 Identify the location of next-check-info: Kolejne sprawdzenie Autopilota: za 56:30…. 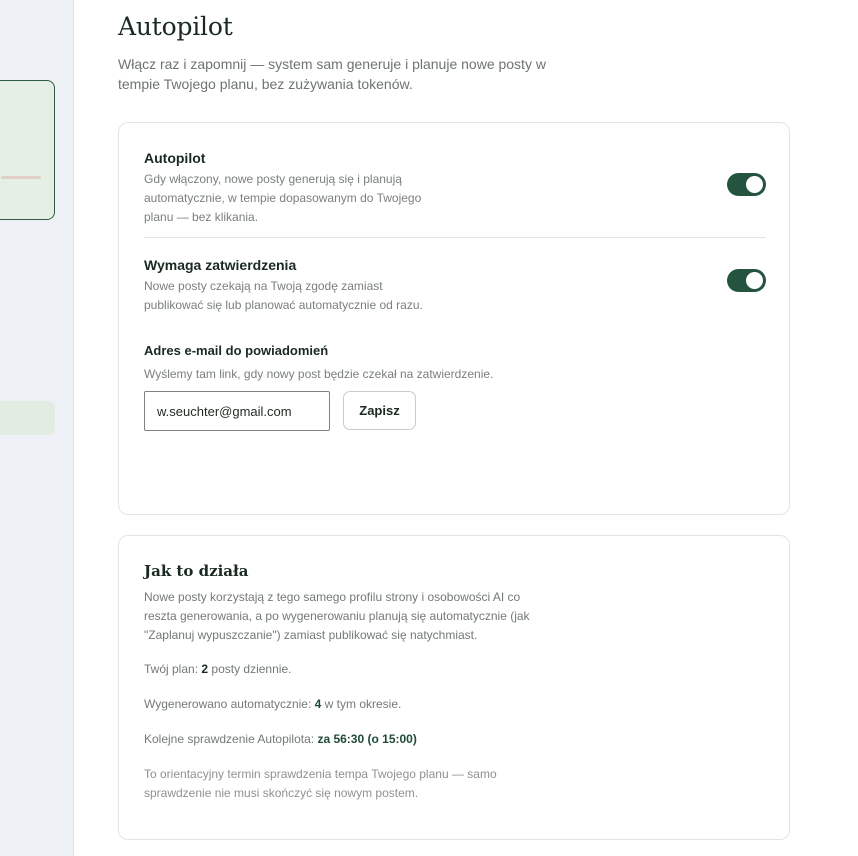
(280, 739).